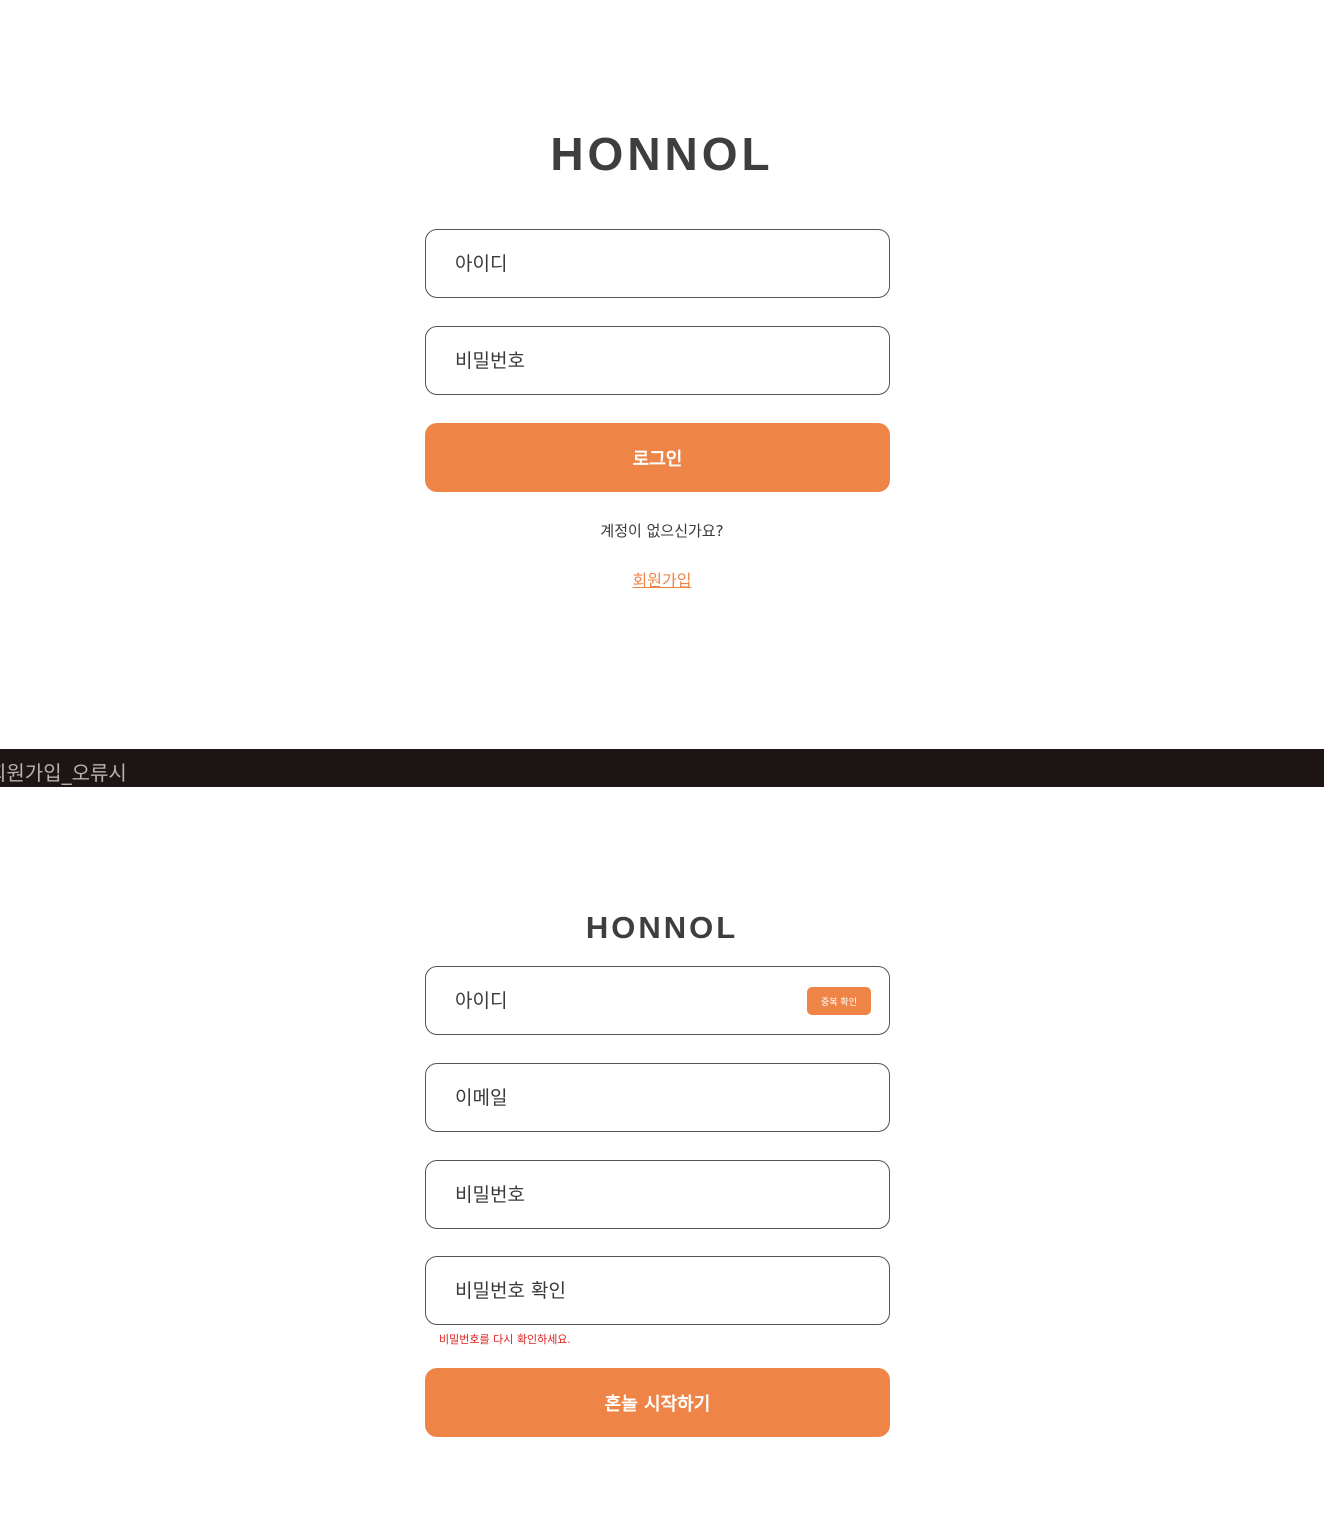  I want to click on signup-email-field, so click(657, 1097).